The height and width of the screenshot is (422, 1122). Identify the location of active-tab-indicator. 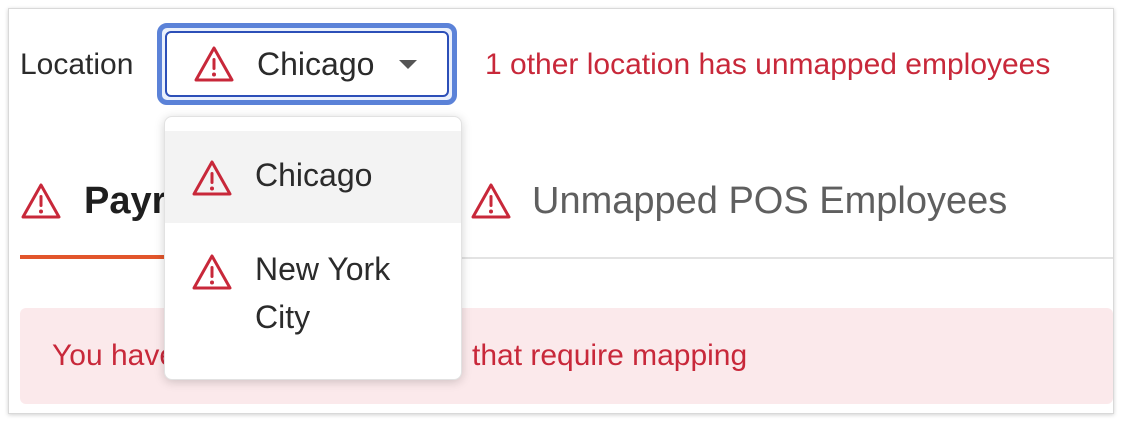
(100, 257).